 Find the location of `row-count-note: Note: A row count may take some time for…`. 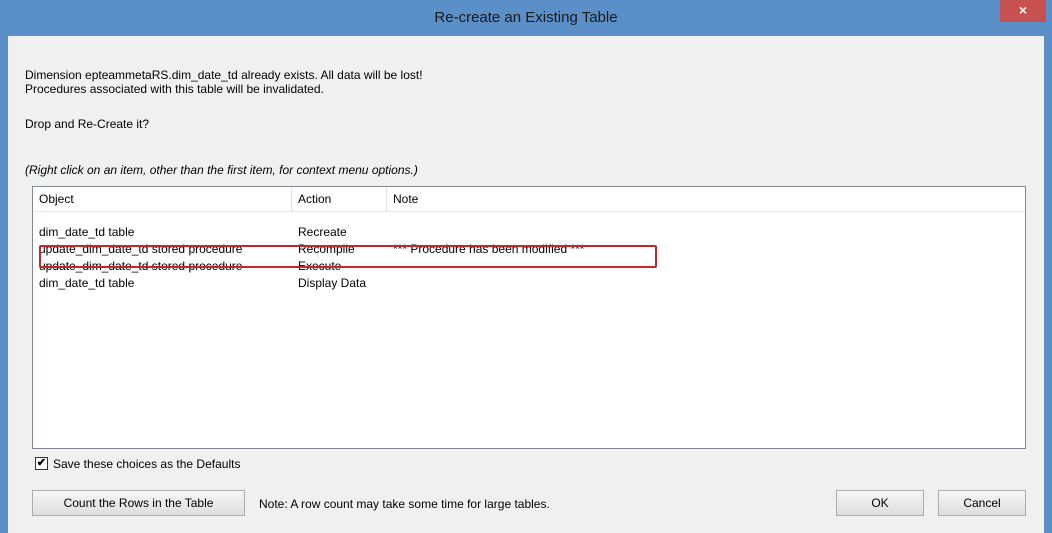

row-count-note: Note: A row count may take some time for… is located at coordinates (404, 504).